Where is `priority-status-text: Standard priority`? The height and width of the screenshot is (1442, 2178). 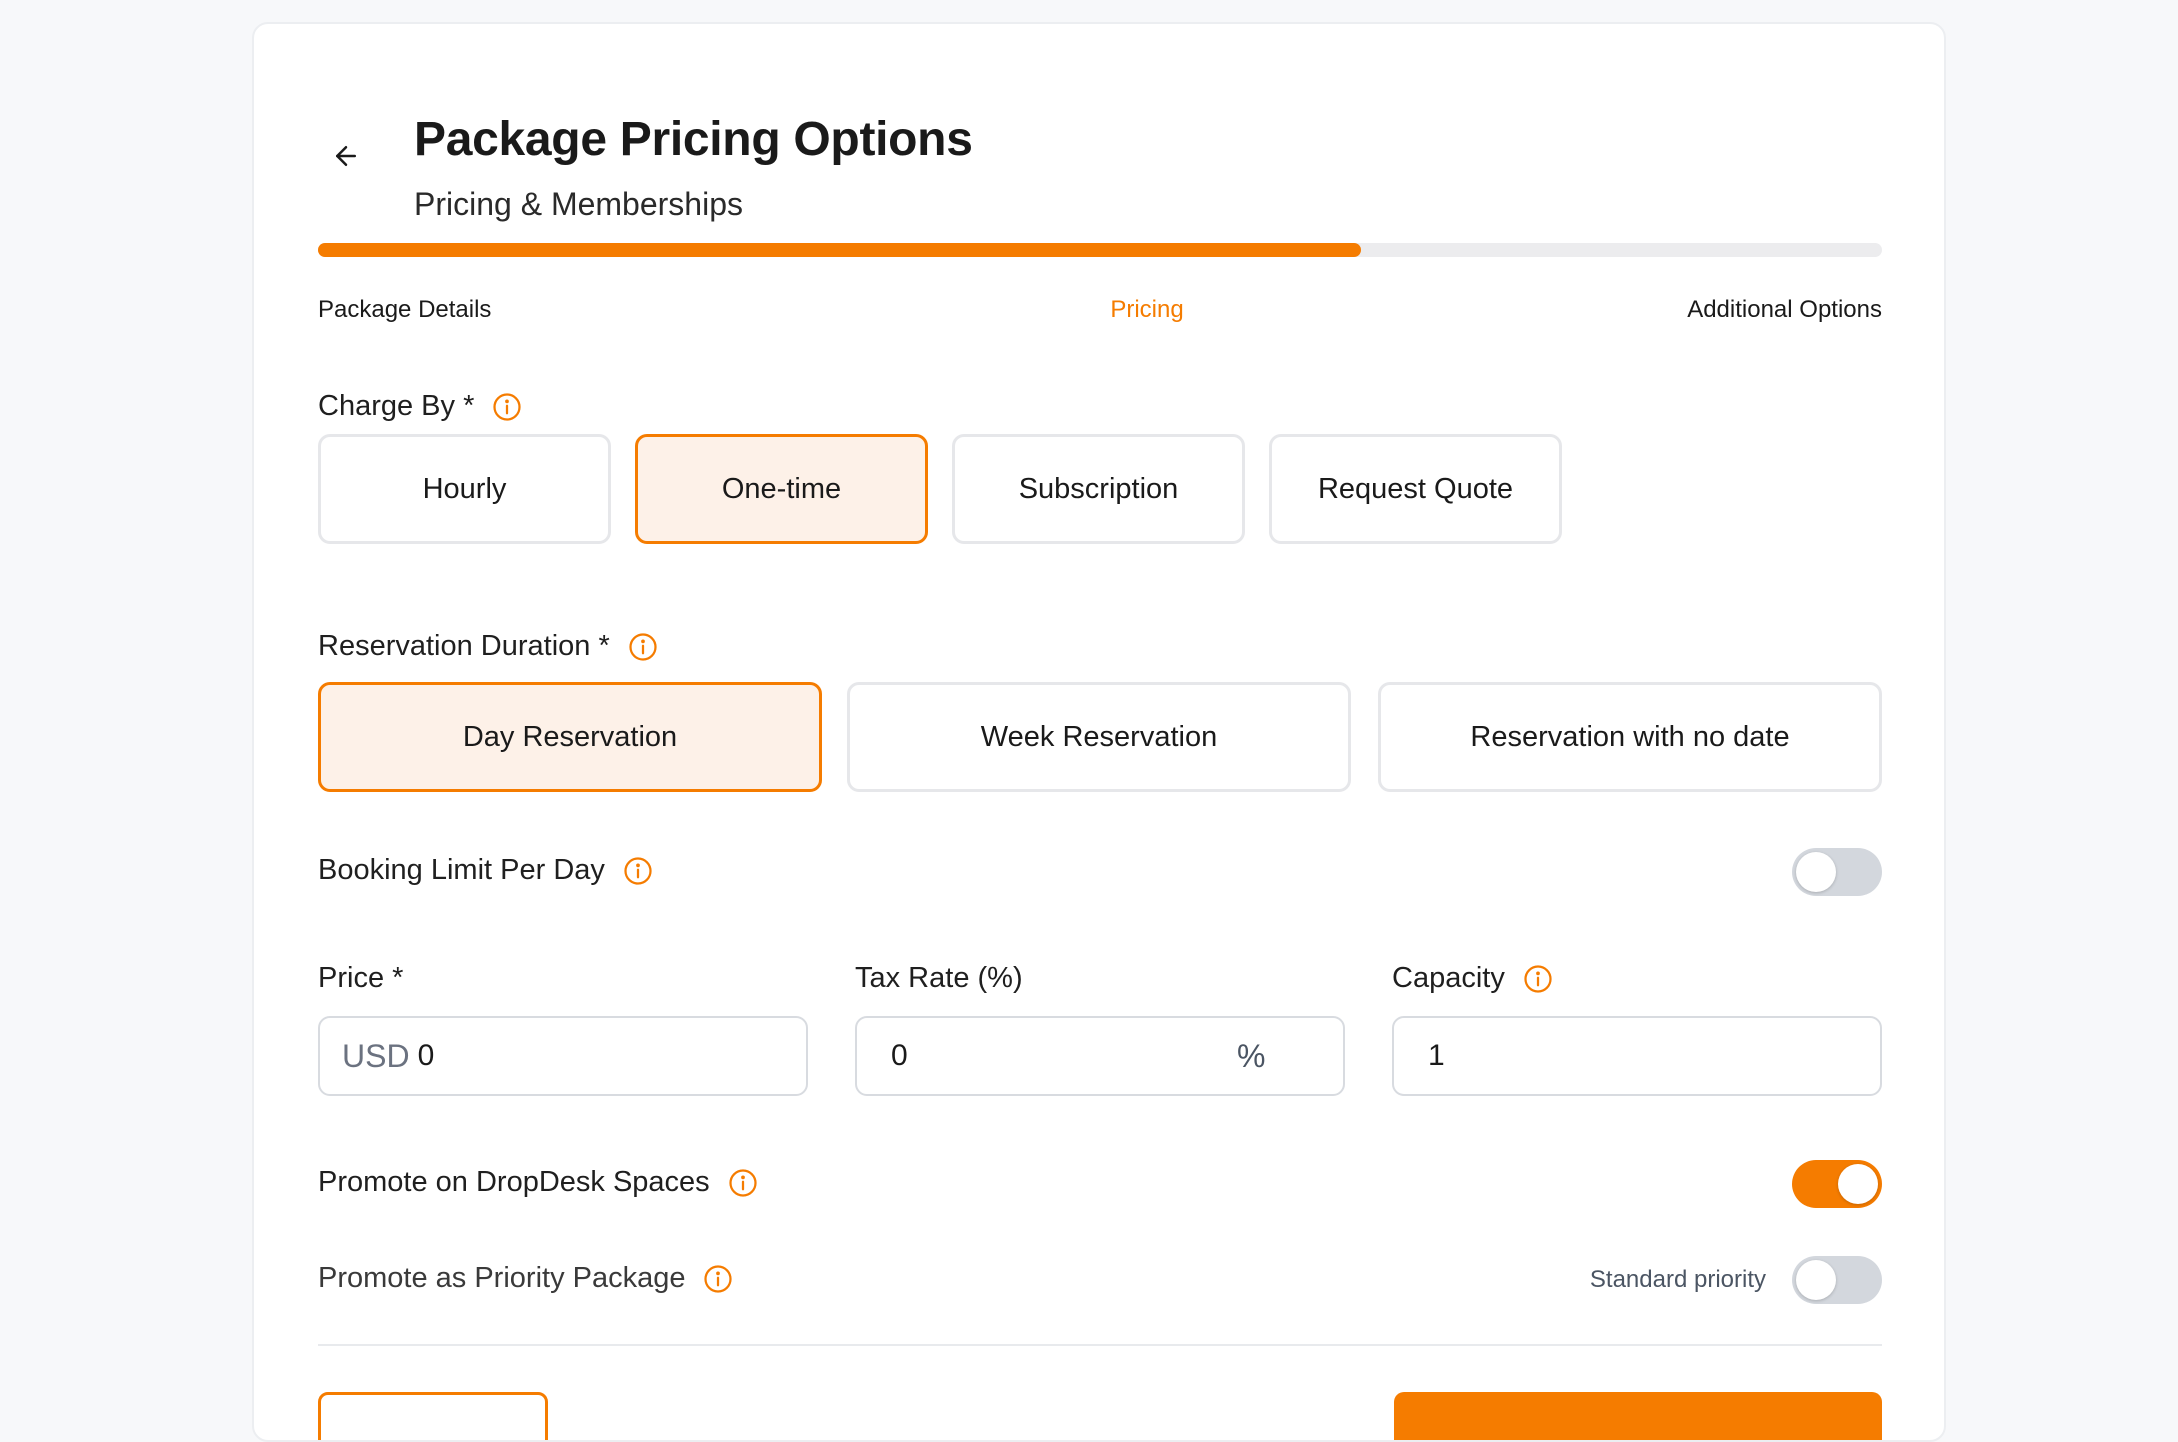
priority-status-text: Standard priority is located at coordinates (1677, 1279).